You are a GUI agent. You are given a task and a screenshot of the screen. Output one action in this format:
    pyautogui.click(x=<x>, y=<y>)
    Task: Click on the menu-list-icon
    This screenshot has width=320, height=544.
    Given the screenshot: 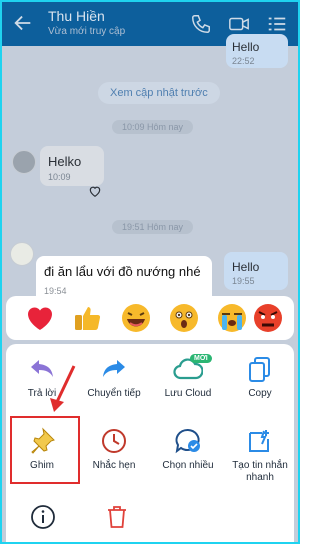 What is the action you would take?
    pyautogui.click(x=277, y=24)
    